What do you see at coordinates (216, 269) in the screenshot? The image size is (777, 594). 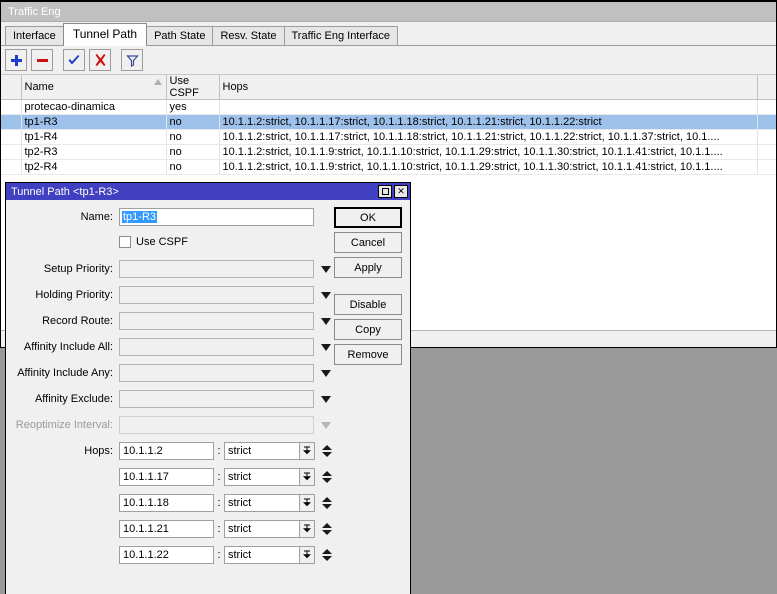 I see `setup-priority-input` at bounding box center [216, 269].